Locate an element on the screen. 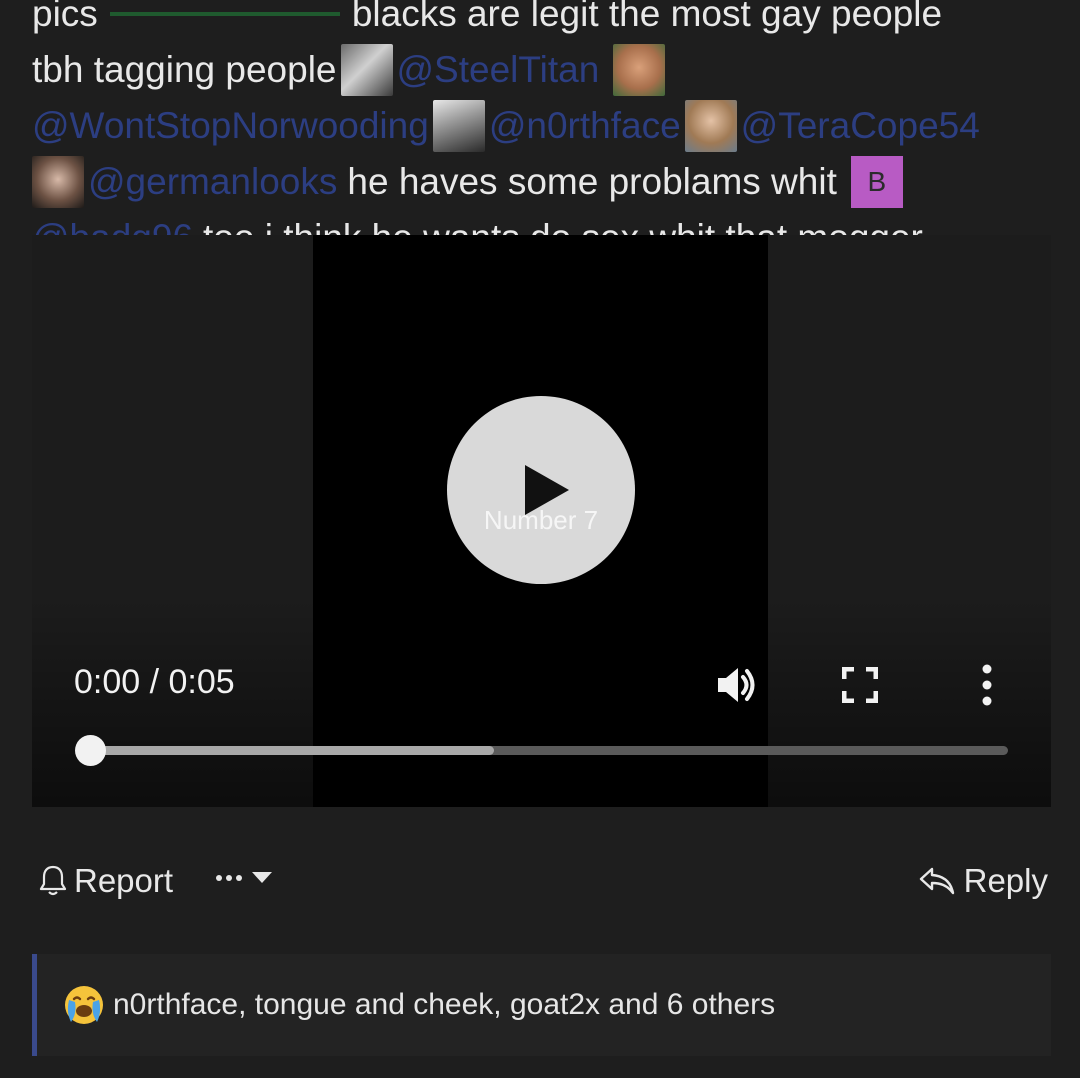  progress-buffered is located at coordinates (292, 750).